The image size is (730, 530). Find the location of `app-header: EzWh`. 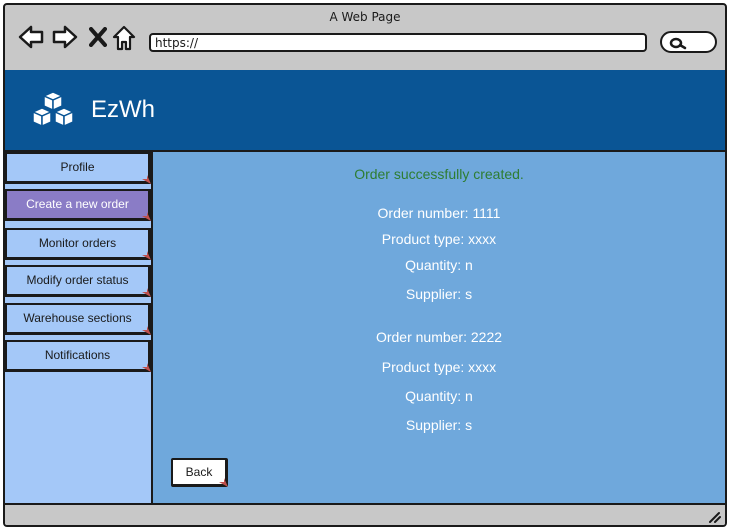

app-header: EzWh is located at coordinates (365, 110).